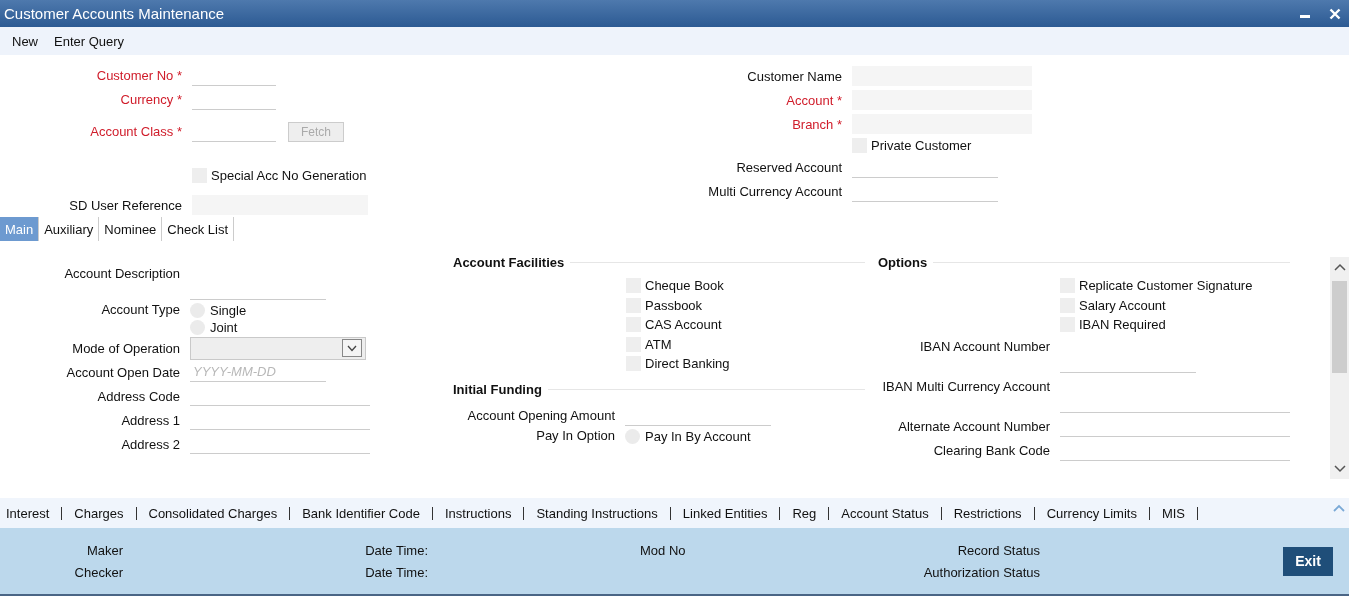 The image size is (1349, 596). Describe the element at coordinates (774, 191) in the screenshot. I see `field-label: Multi Currency Account` at that location.